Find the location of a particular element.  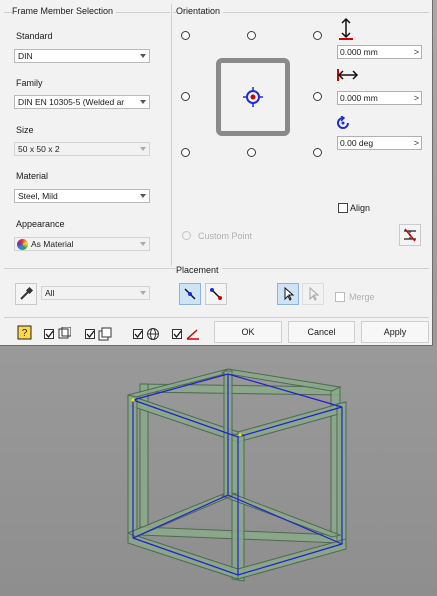

size-label: Size is located at coordinates (25, 130).